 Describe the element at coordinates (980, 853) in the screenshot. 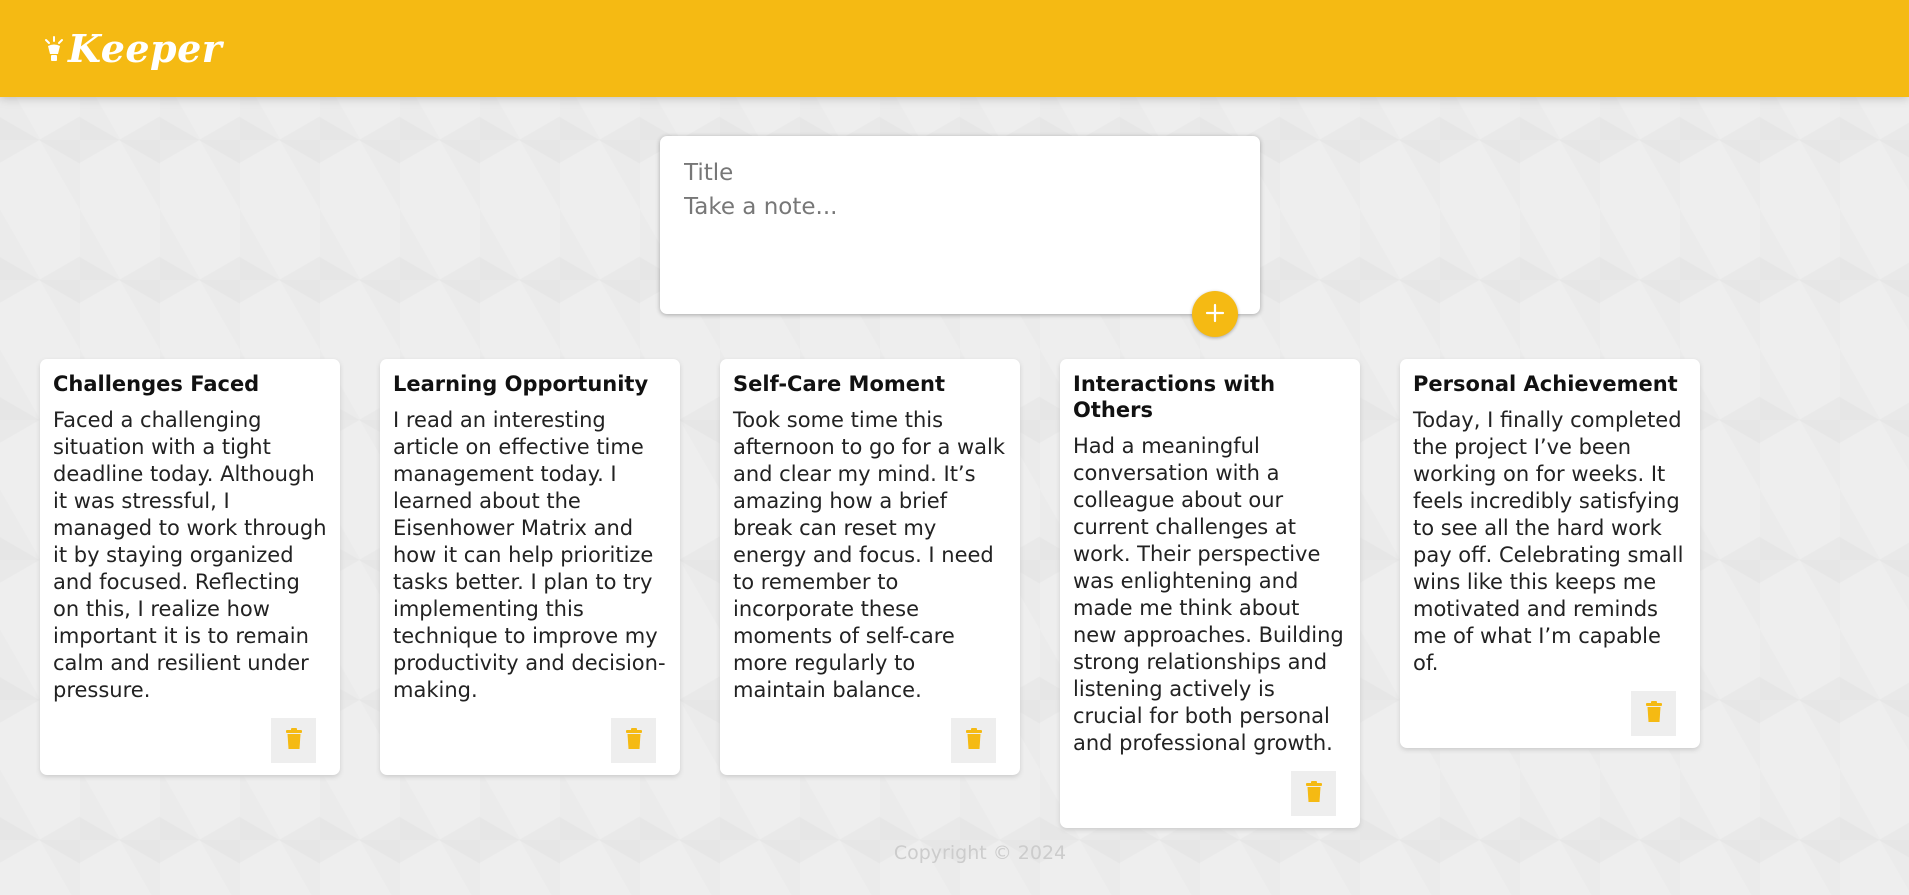

I see `copyright-text: Copyright © 2024` at that location.